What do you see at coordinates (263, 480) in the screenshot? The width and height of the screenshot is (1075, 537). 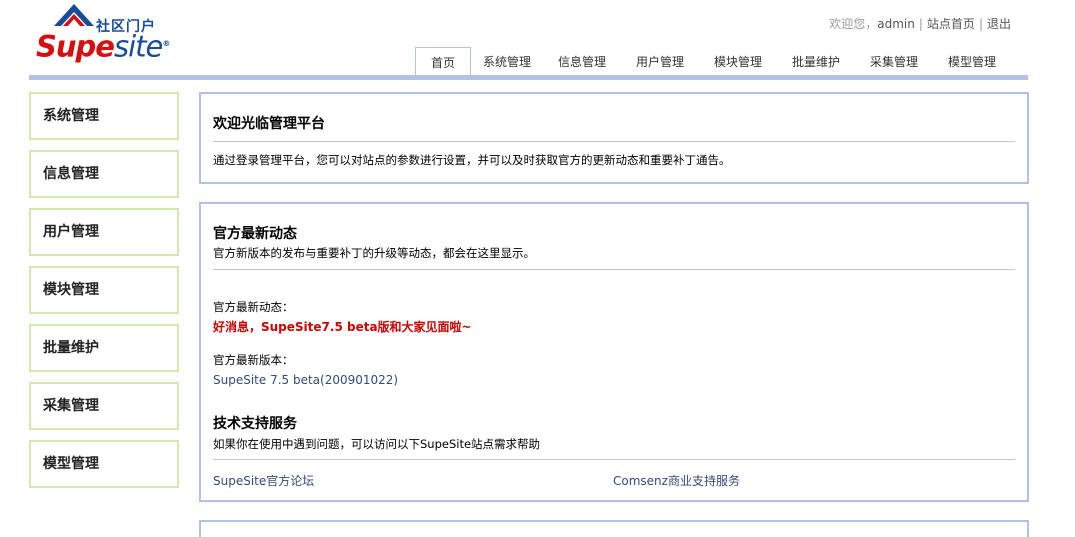 I see `forum-link: SupeSite官方论坛` at bounding box center [263, 480].